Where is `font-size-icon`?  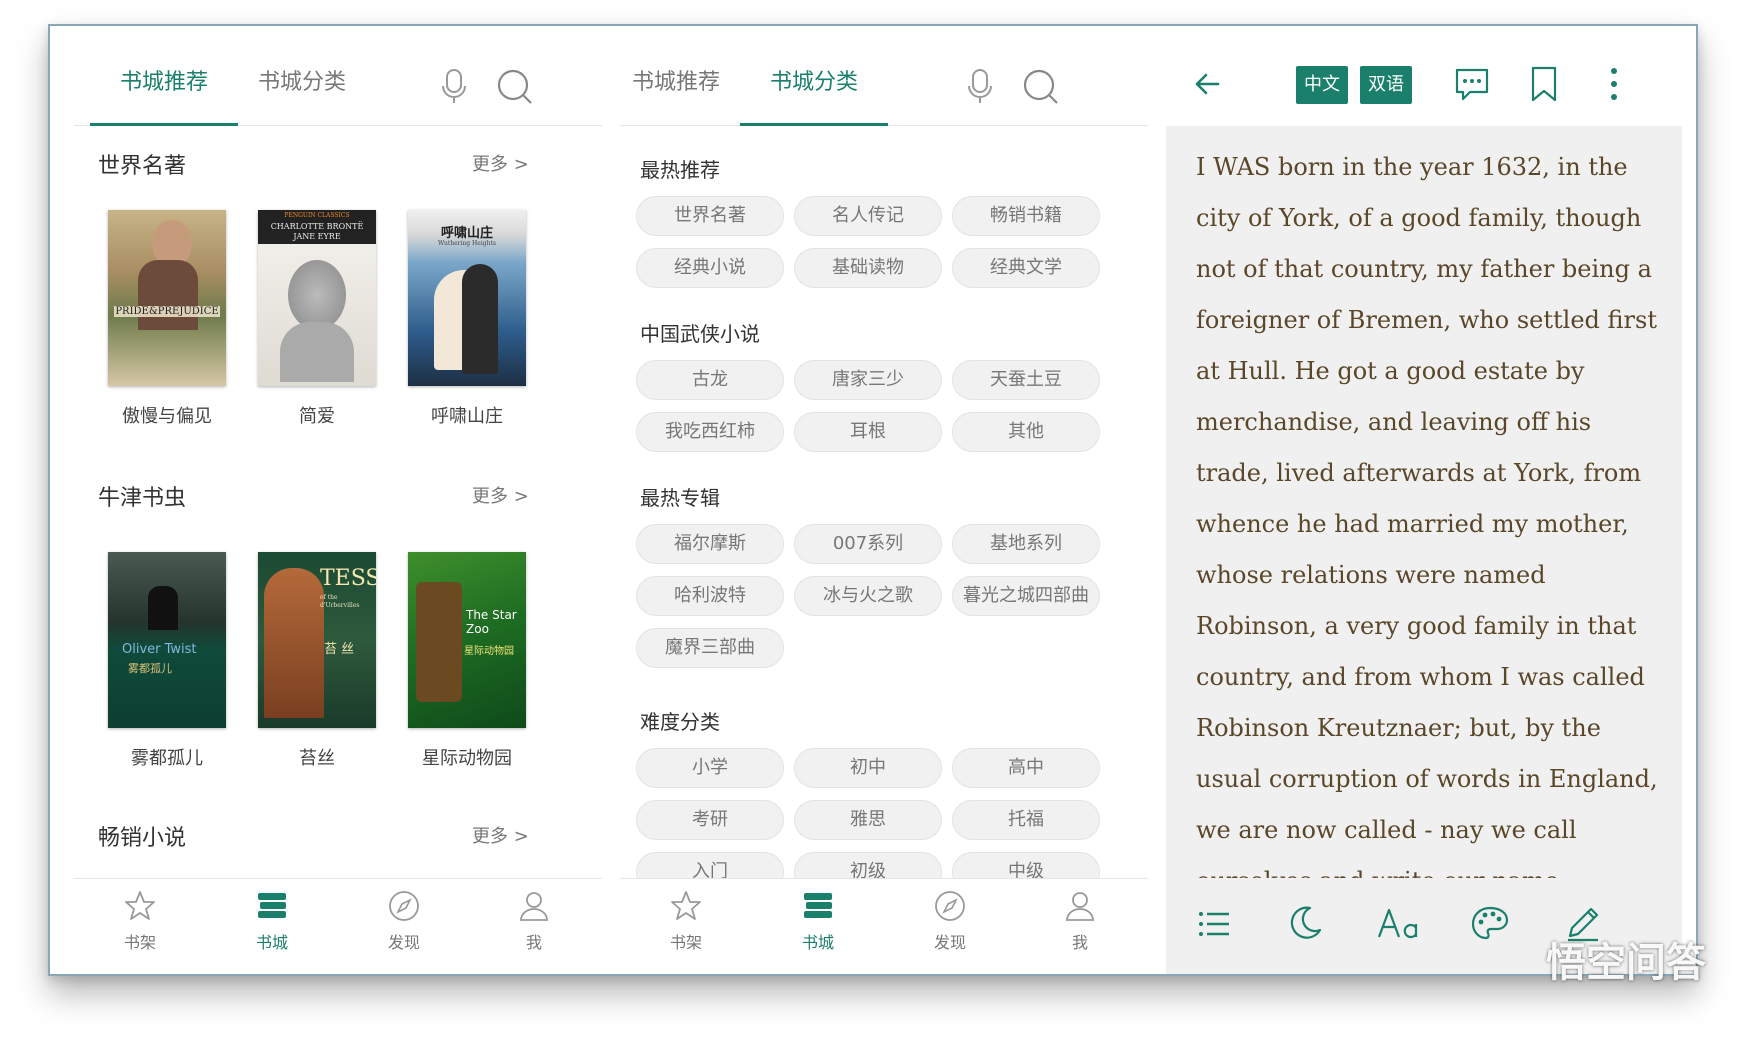 font-size-icon is located at coordinates (1398, 923).